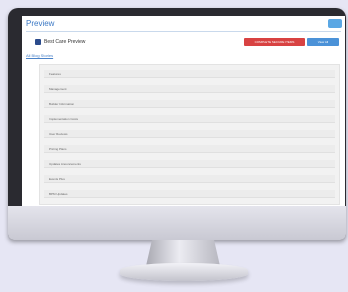  I want to click on list-item: User Reviews, so click(189, 134).